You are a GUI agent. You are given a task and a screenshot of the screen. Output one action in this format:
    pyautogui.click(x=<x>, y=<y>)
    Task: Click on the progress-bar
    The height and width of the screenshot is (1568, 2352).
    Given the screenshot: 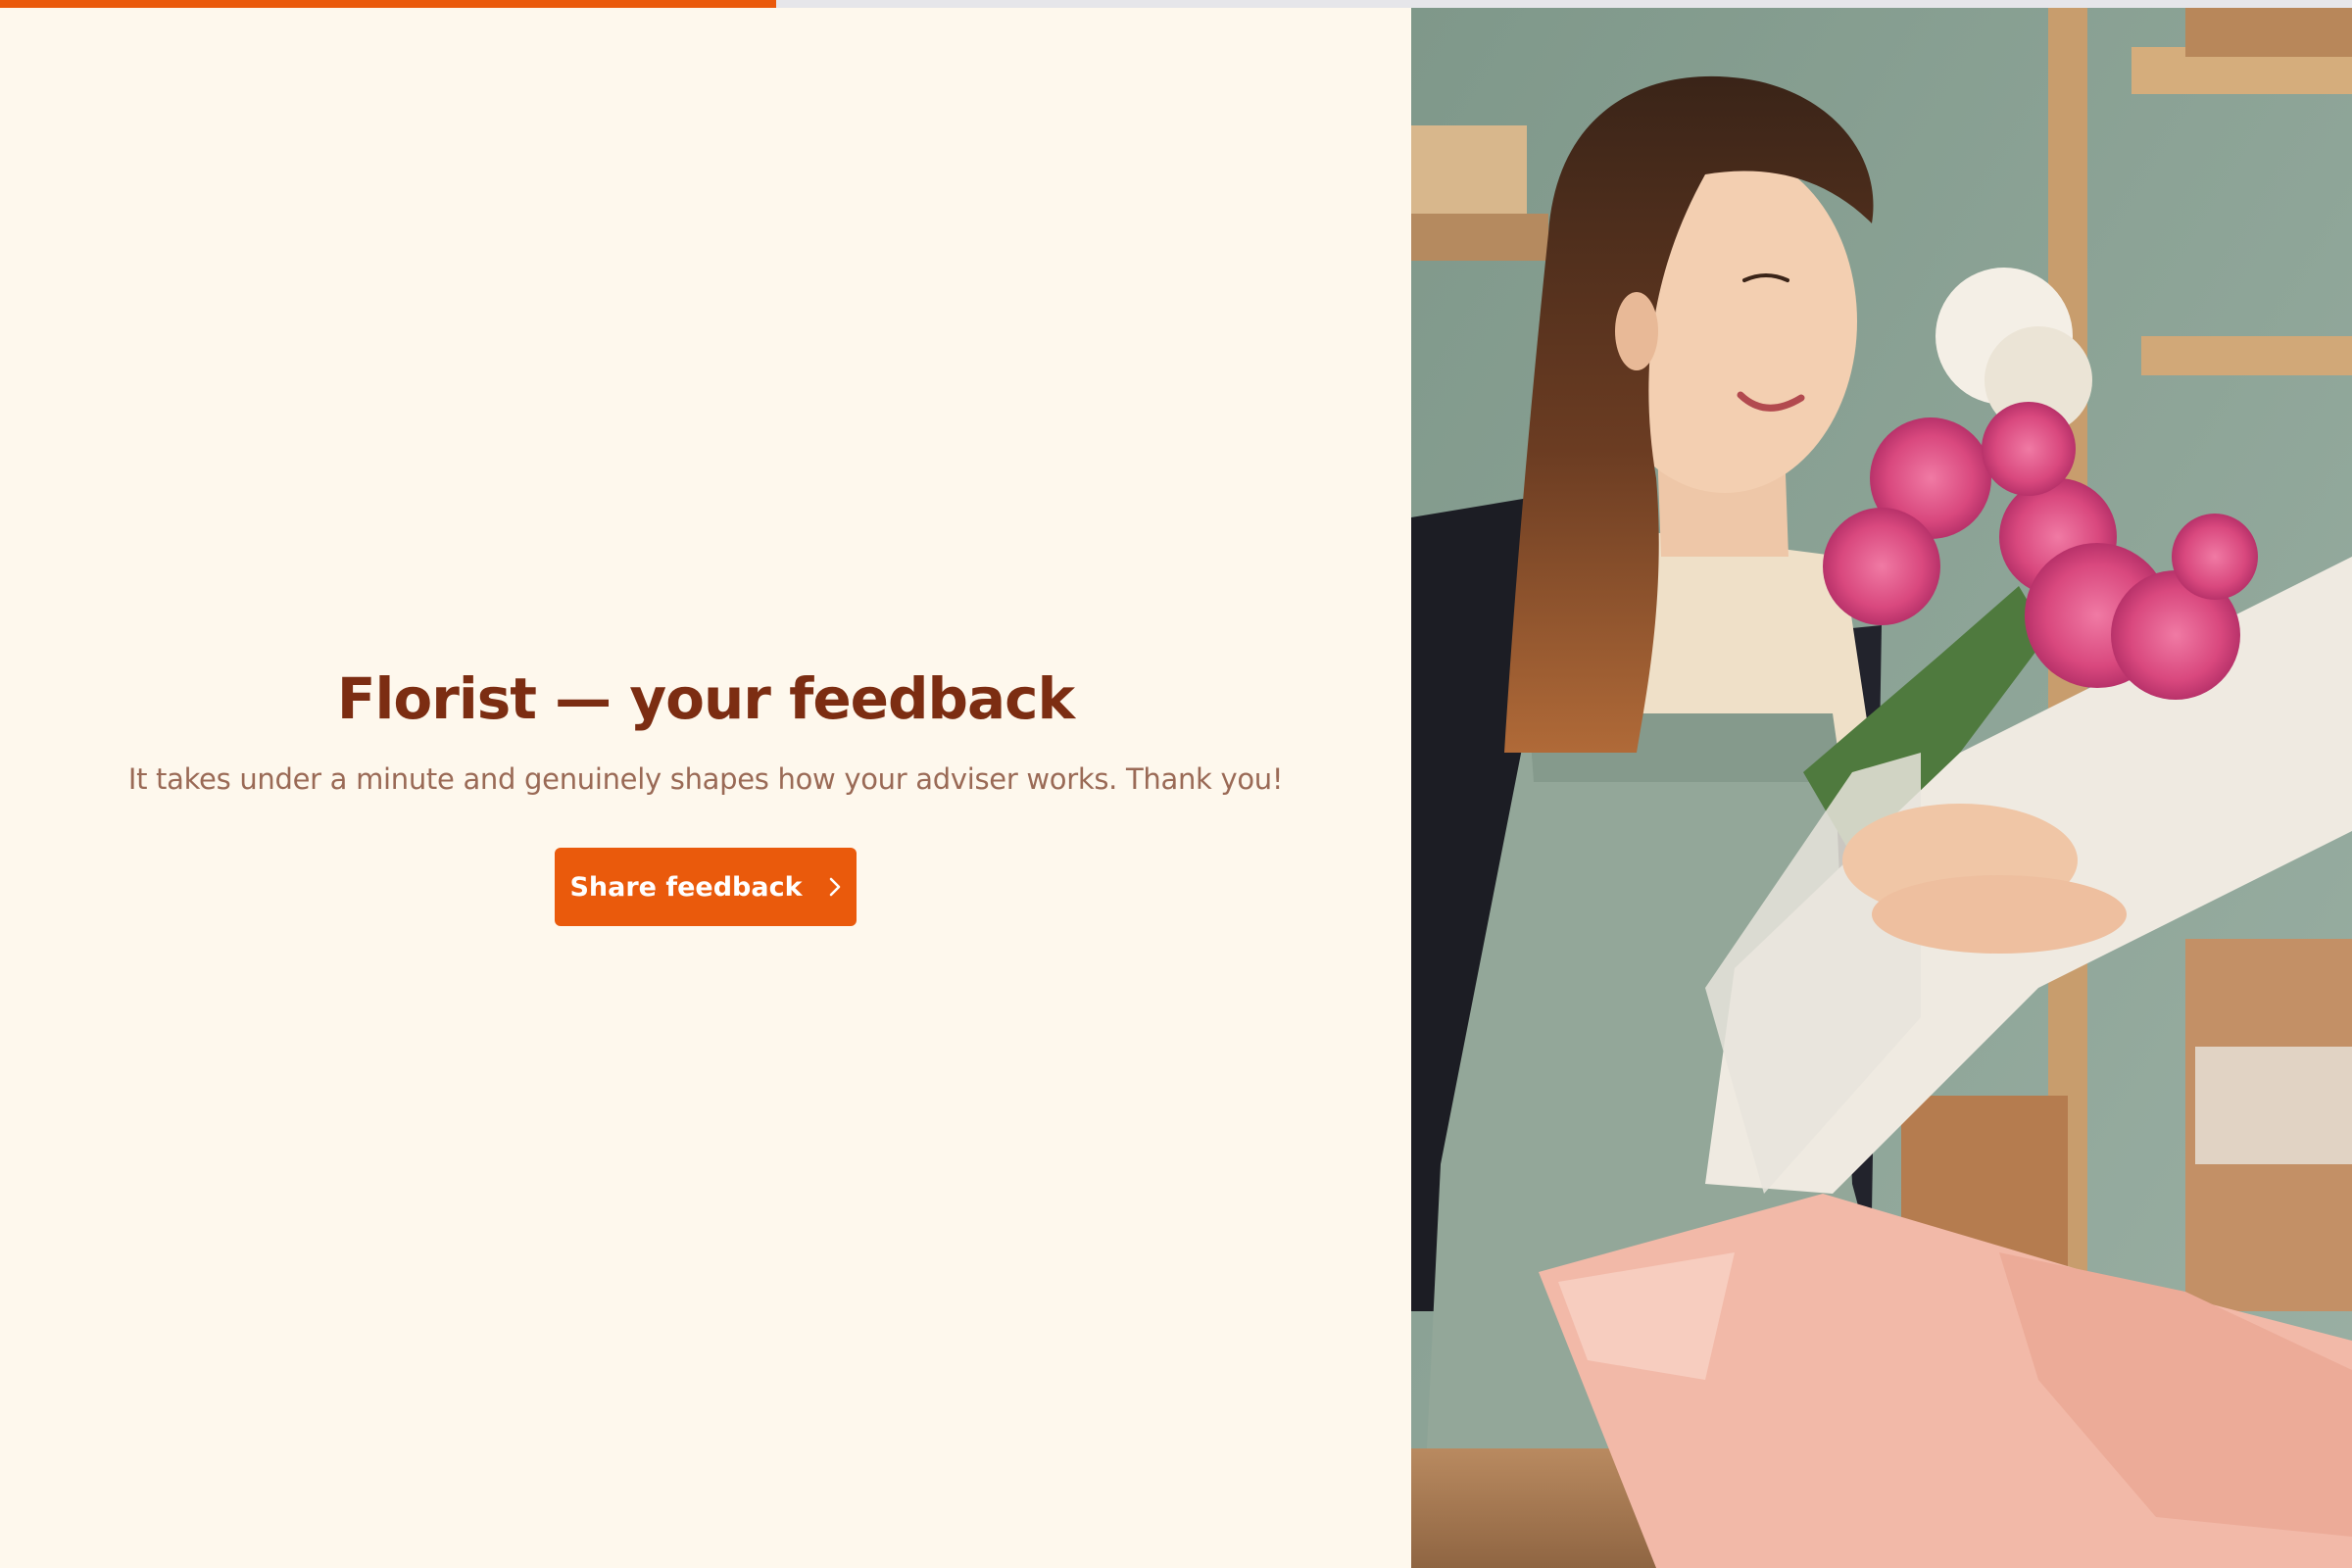 What is the action you would take?
    pyautogui.click(x=1176, y=4)
    